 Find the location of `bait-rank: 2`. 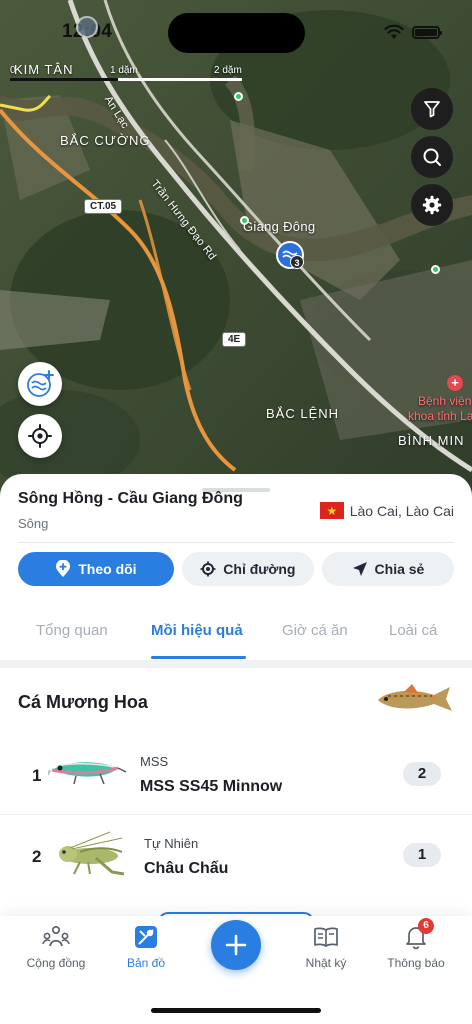

bait-rank: 2 is located at coordinates (37, 856).